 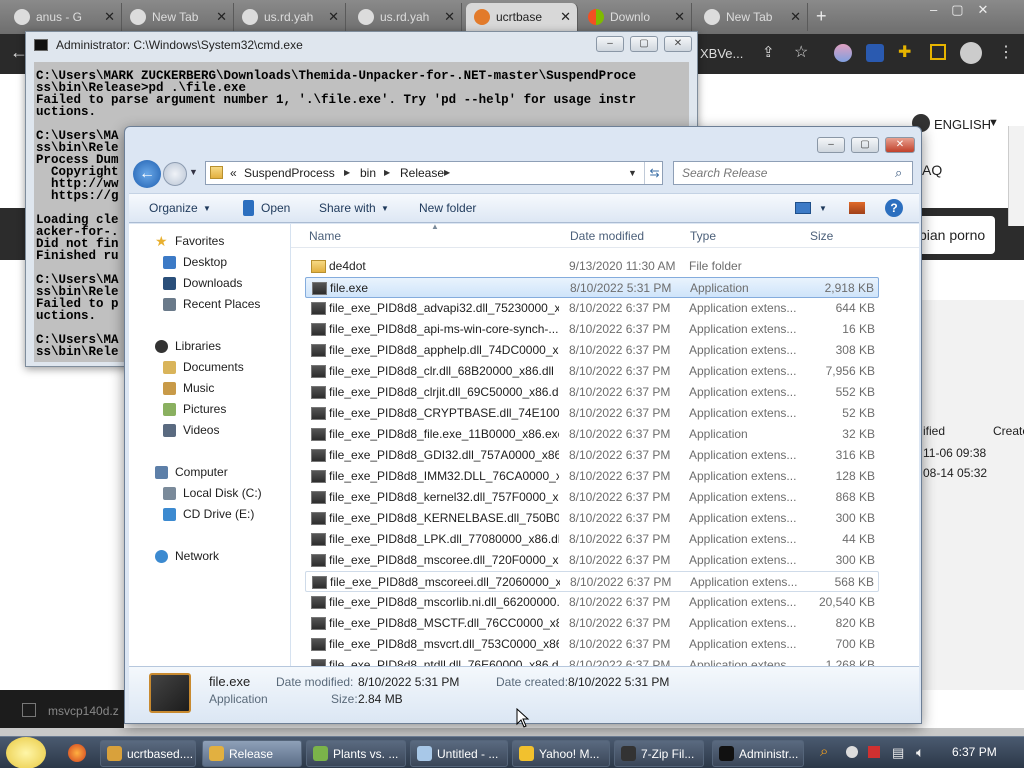 What do you see at coordinates (962, 124) in the screenshot?
I see `language-selector: ENGLISH` at bounding box center [962, 124].